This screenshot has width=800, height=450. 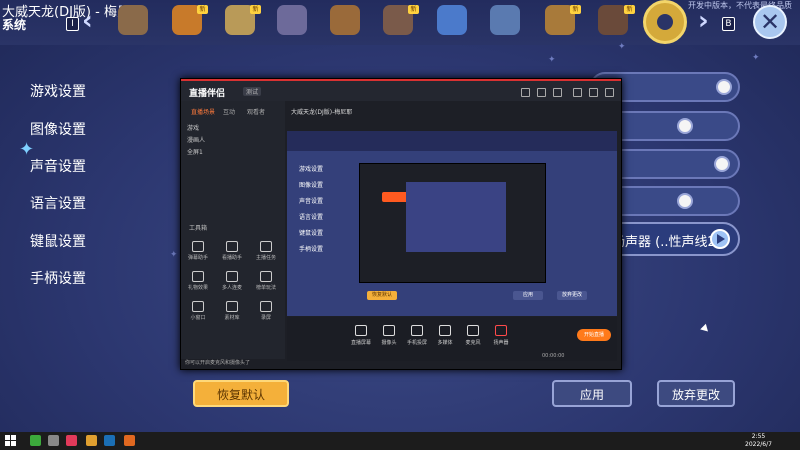 What do you see at coordinates (389, 330) in the screenshot?
I see `camera-icon` at bounding box center [389, 330].